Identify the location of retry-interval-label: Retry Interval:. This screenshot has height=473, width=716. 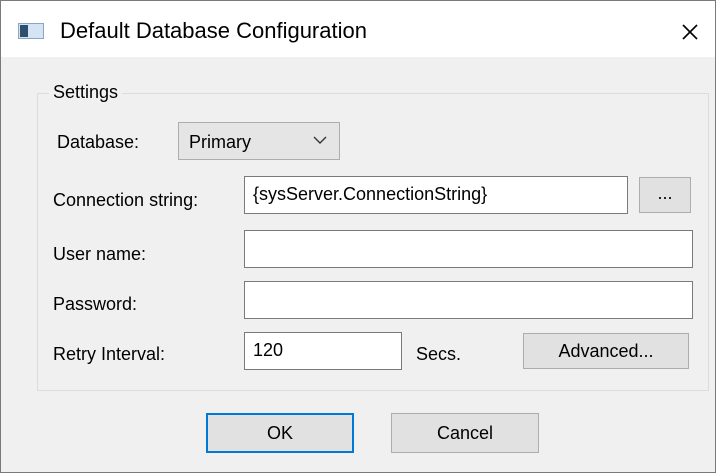
(109, 354).